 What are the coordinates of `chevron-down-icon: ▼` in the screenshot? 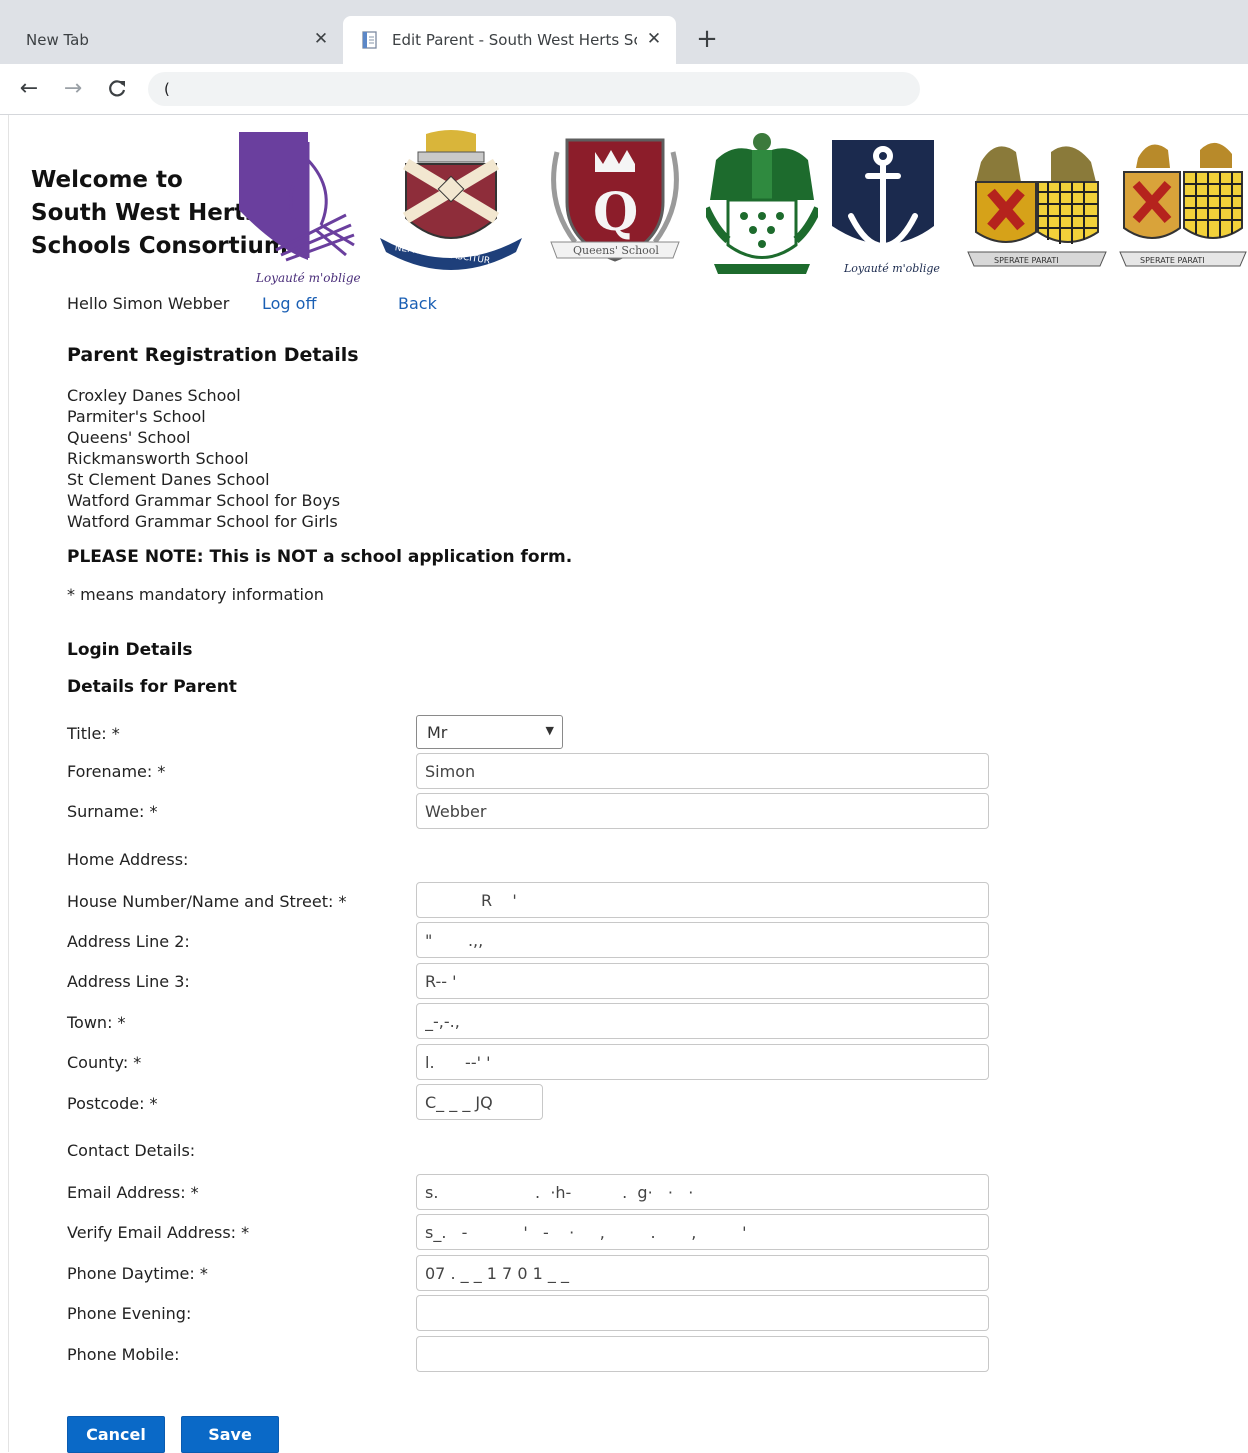 It's located at (549, 730).